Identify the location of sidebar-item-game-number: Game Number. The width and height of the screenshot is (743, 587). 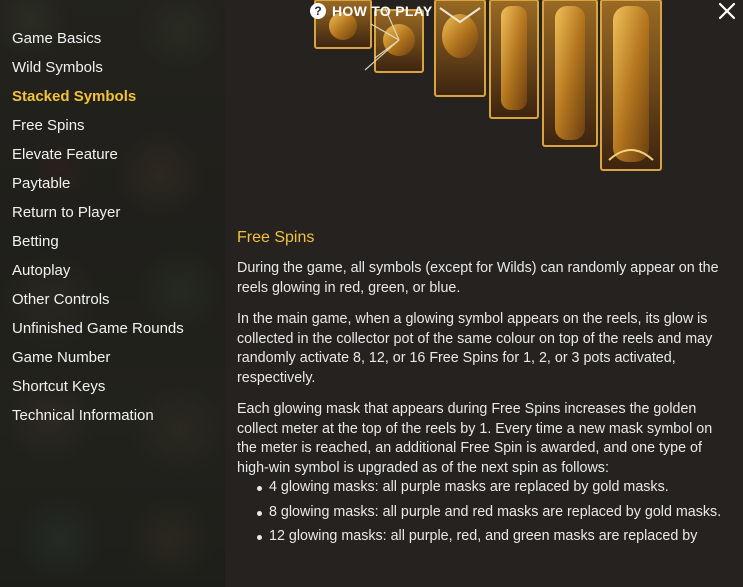
(112, 357).